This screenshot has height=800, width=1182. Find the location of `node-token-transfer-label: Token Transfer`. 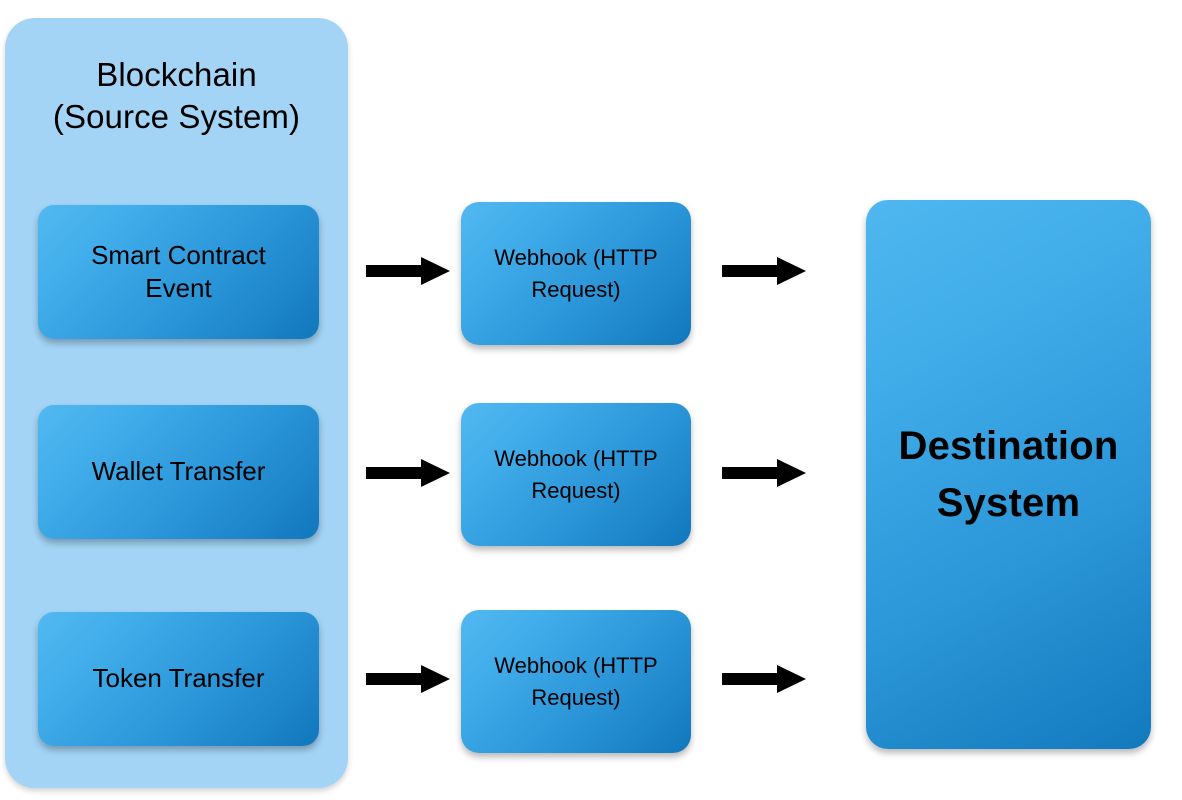

node-token-transfer-label: Token Transfer is located at coordinates (178, 678).